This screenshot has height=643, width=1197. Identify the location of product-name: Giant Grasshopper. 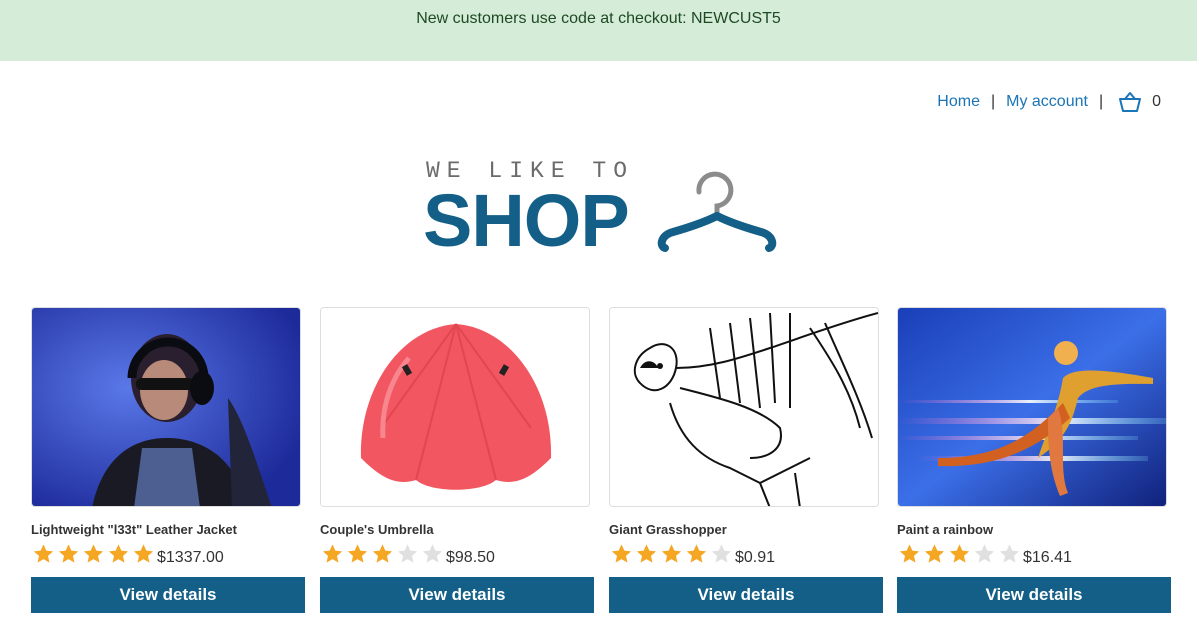
(746, 530).